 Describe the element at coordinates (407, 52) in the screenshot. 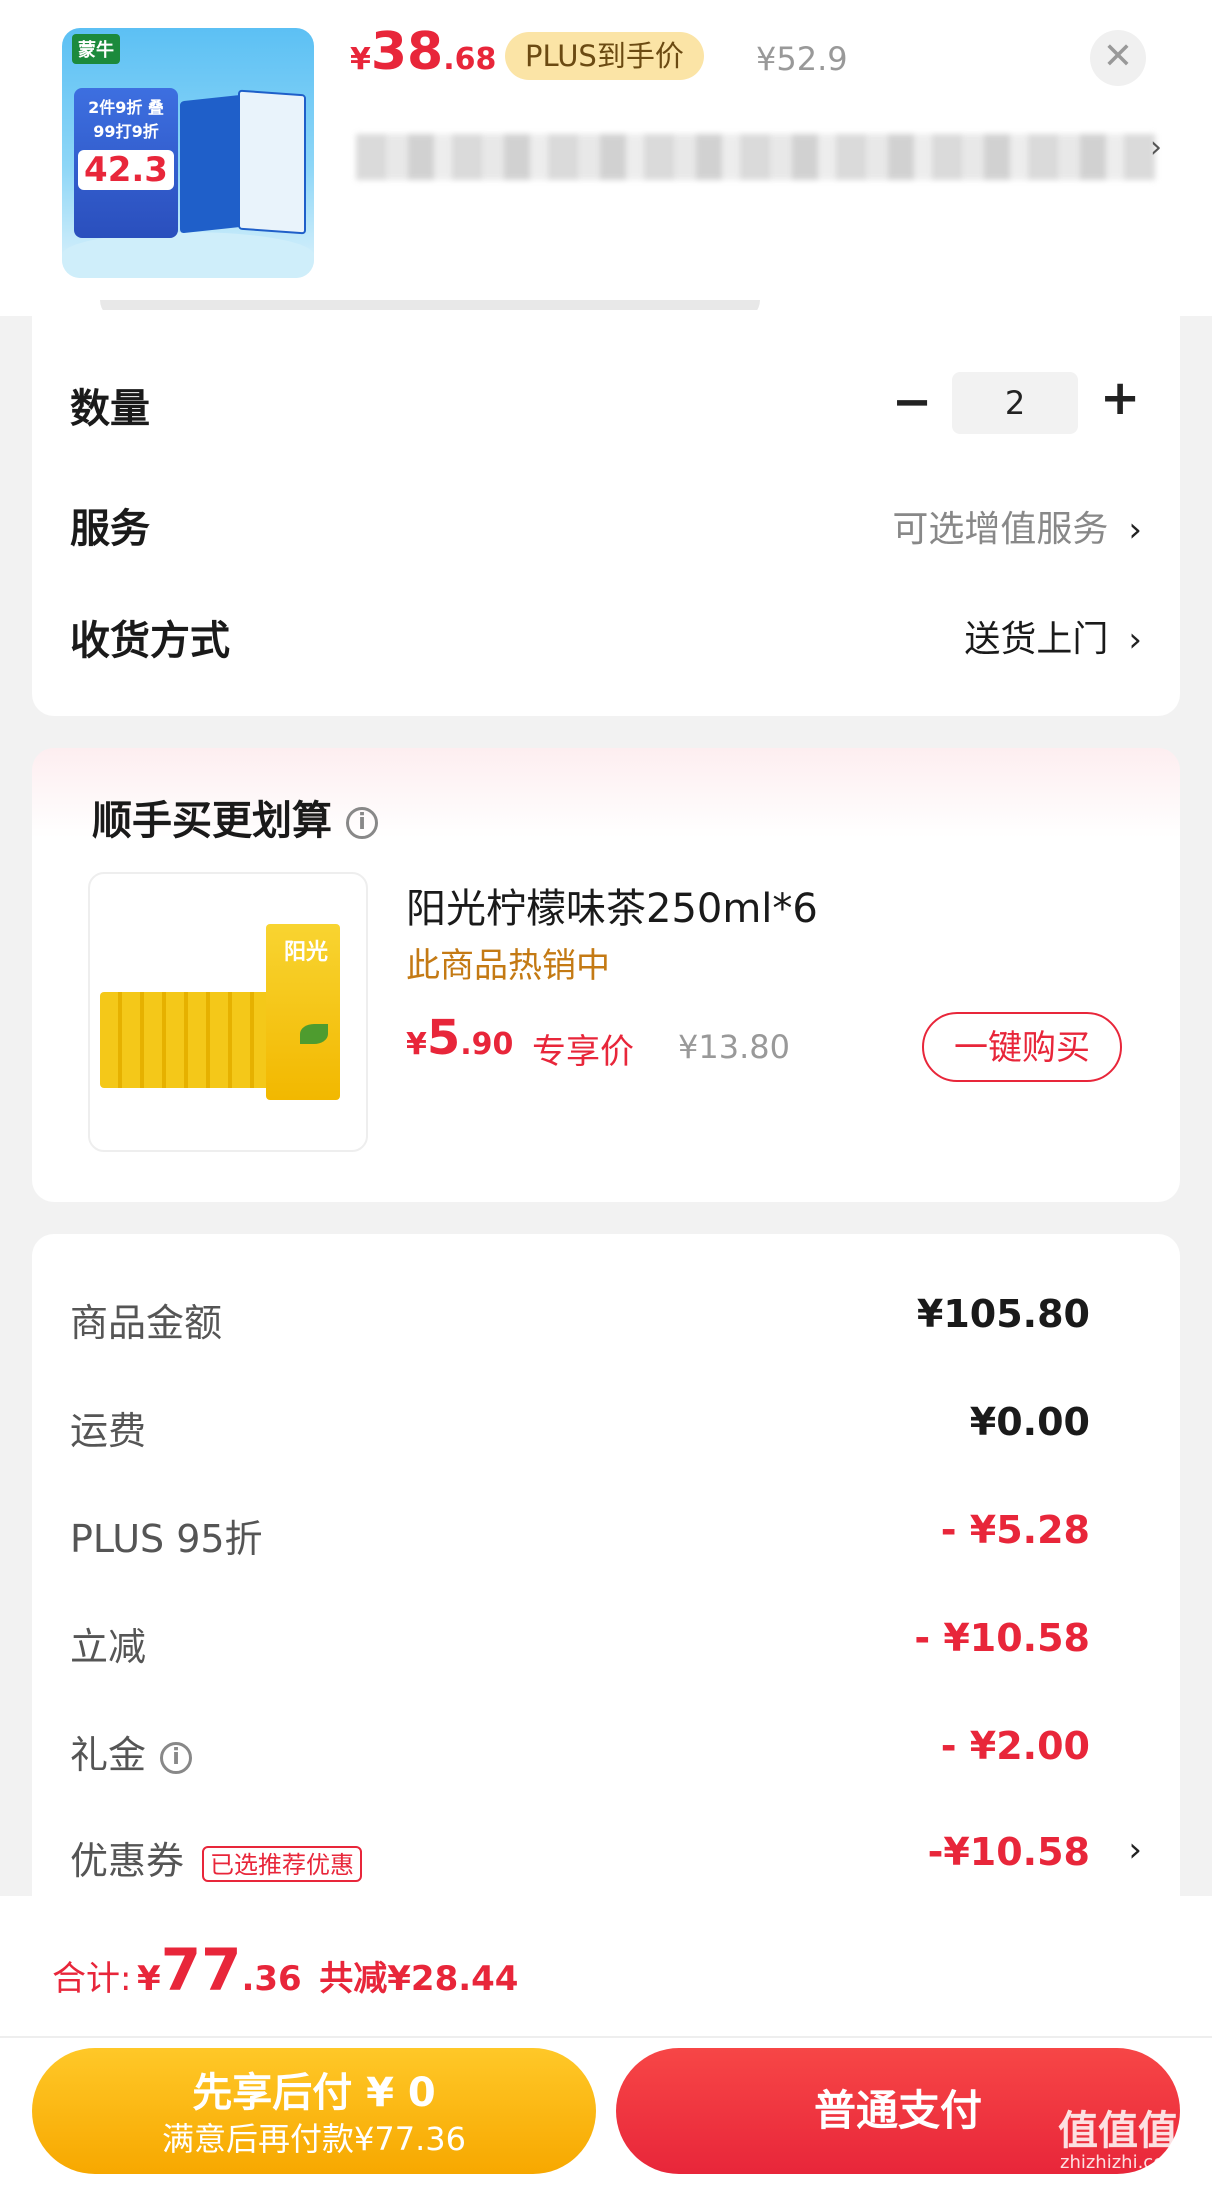

I see `price-integer: 38` at that location.